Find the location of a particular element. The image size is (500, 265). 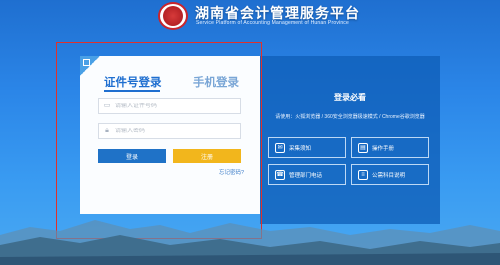

browser-requirement-note: 请使用：火狐浏览器 / 360安全浏览器极速模式 / Chrome谷歌浏览器 is located at coordinates (350, 117).